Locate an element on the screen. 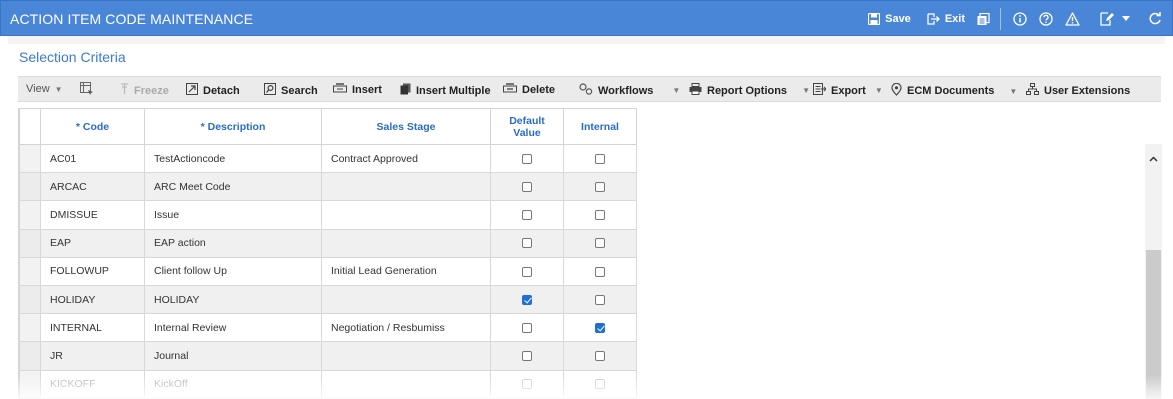  ecm-documents-menu: ECM Documents ▼ is located at coordinates (954, 90).